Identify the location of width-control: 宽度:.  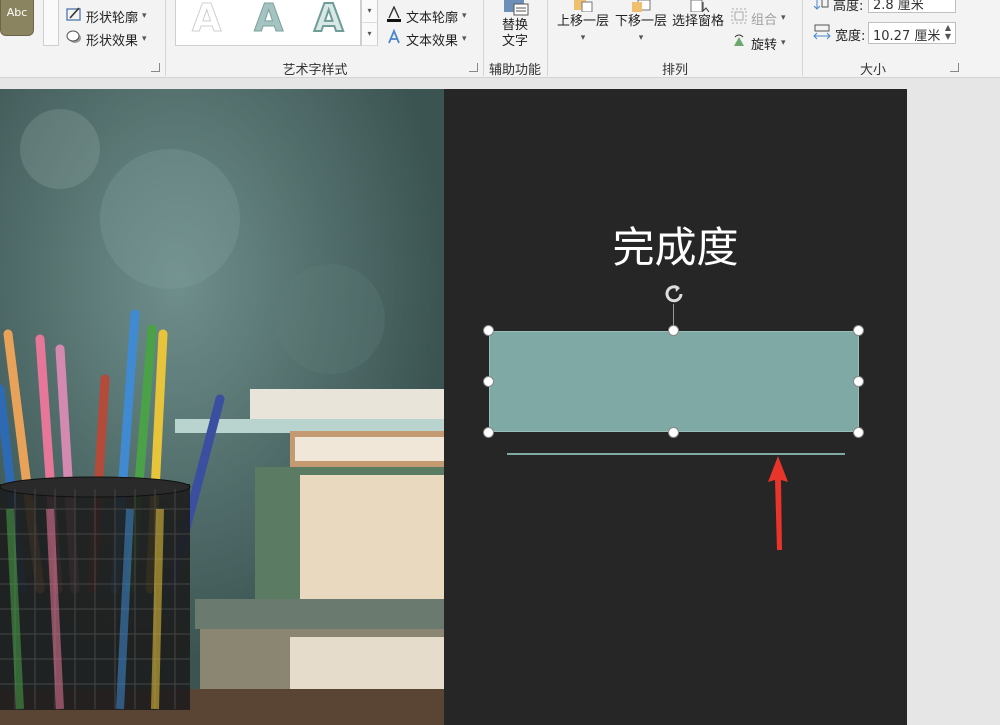
(839, 34).